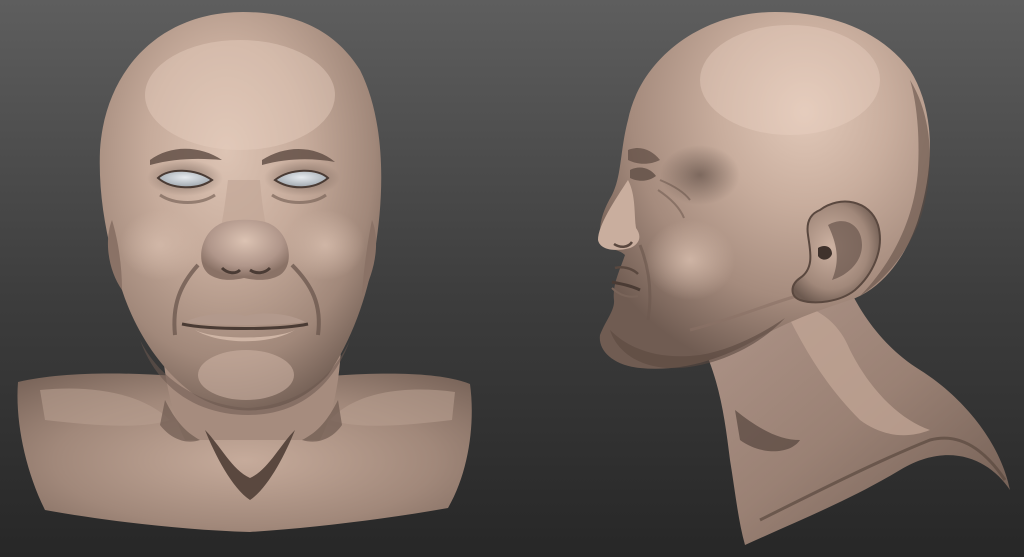 The height and width of the screenshot is (557, 1024). I want to click on side-cheek, so click(690, 260).